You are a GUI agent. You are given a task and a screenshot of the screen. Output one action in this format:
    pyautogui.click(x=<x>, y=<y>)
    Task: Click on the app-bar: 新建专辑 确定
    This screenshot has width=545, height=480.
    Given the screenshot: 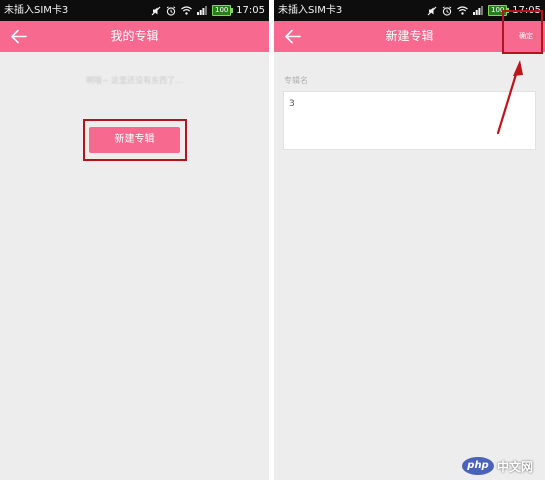 What is the action you would take?
    pyautogui.click(x=409, y=36)
    